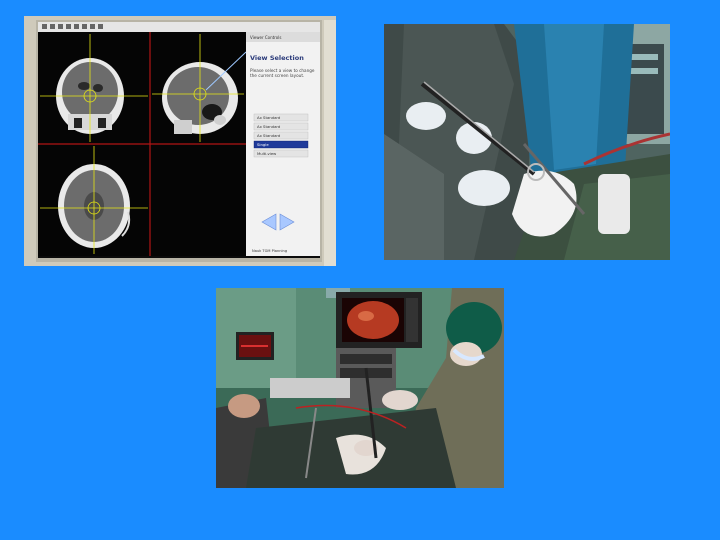  I want to click on photo-operating-room, so click(360, 388).